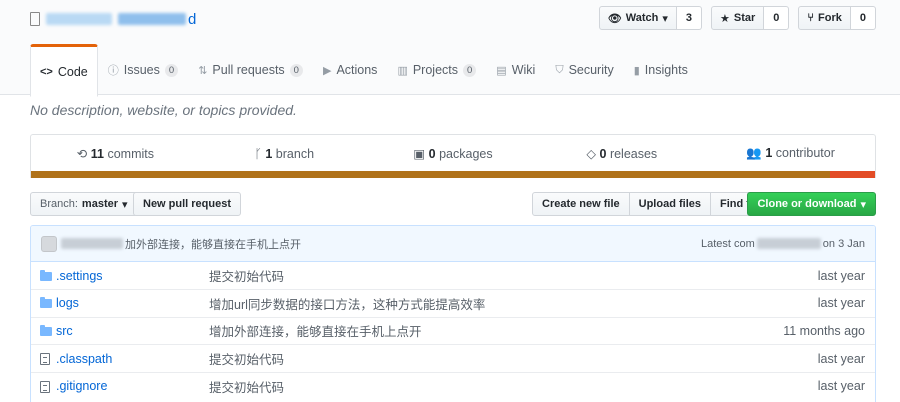 This screenshot has height=402, width=900. What do you see at coordinates (811, 18) in the screenshot?
I see `fork-icon: ⑂` at bounding box center [811, 18].